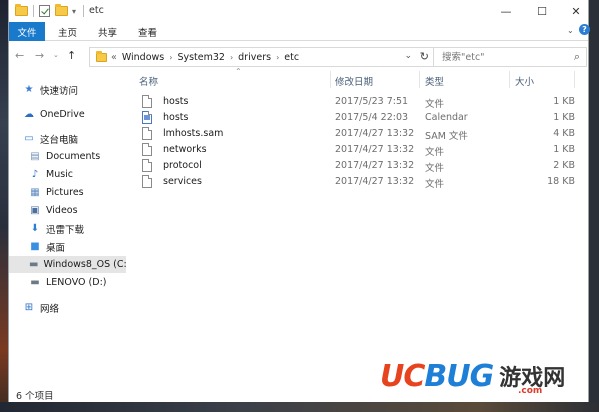  Describe the element at coordinates (35, 156) in the screenshot. I see `documents-icon: ▤` at that location.